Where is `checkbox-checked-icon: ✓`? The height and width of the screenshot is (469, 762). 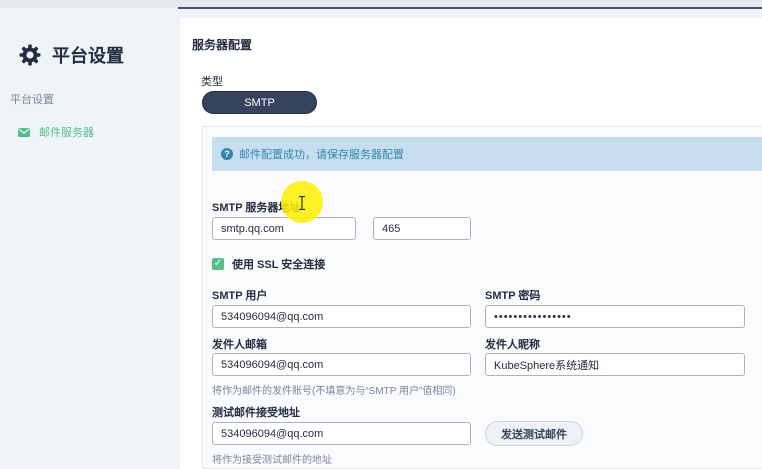
checkbox-checked-icon: ✓ is located at coordinates (218, 264).